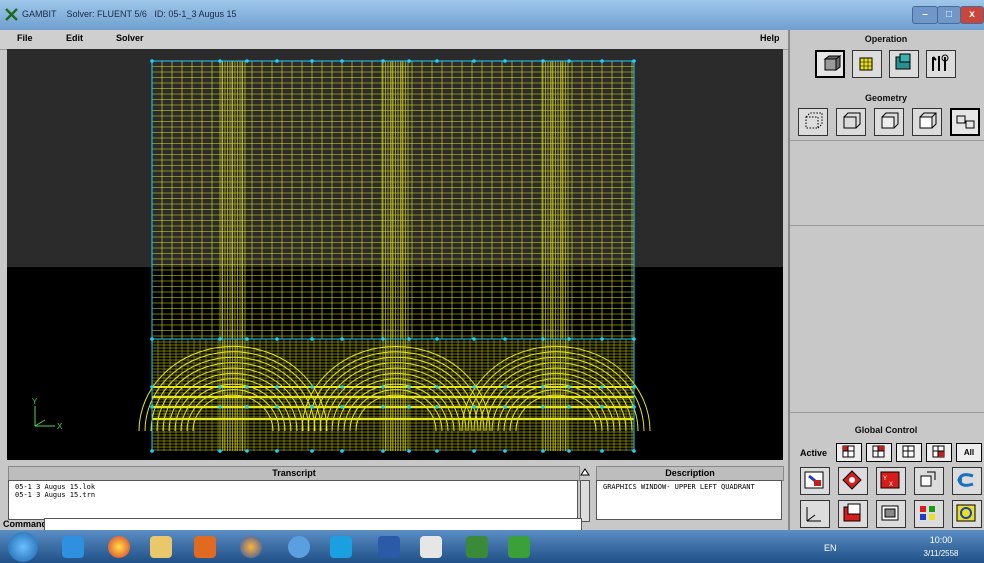 The width and height of the screenshot is (984, 563). I want to click on pivot-icon, so click(852, 480).